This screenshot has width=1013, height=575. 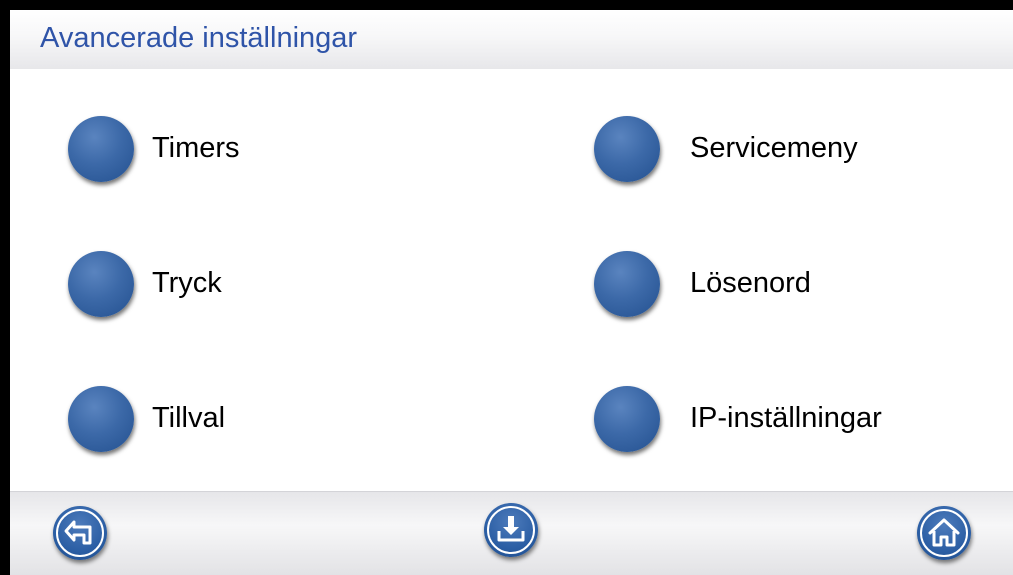 I want to click on timers-label: Timers, so click(x=196, y=148).